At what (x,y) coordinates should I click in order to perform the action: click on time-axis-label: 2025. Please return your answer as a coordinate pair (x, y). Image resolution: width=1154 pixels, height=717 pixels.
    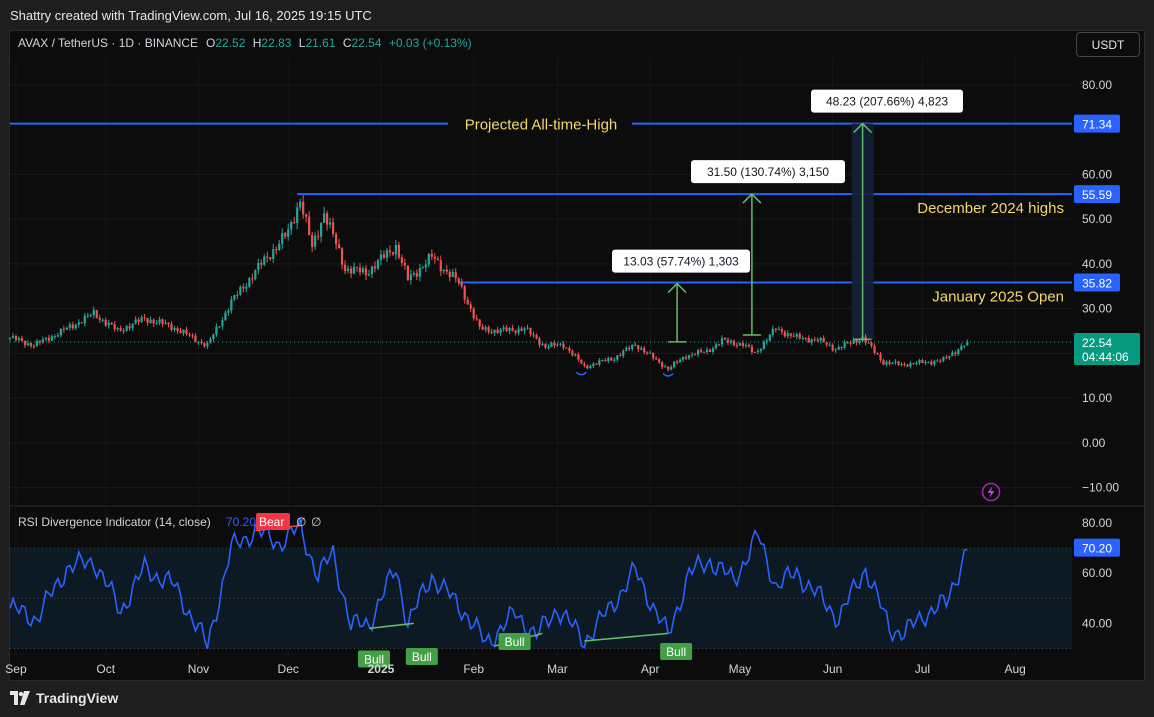
    Looking at the image, I should click on (381, 669).